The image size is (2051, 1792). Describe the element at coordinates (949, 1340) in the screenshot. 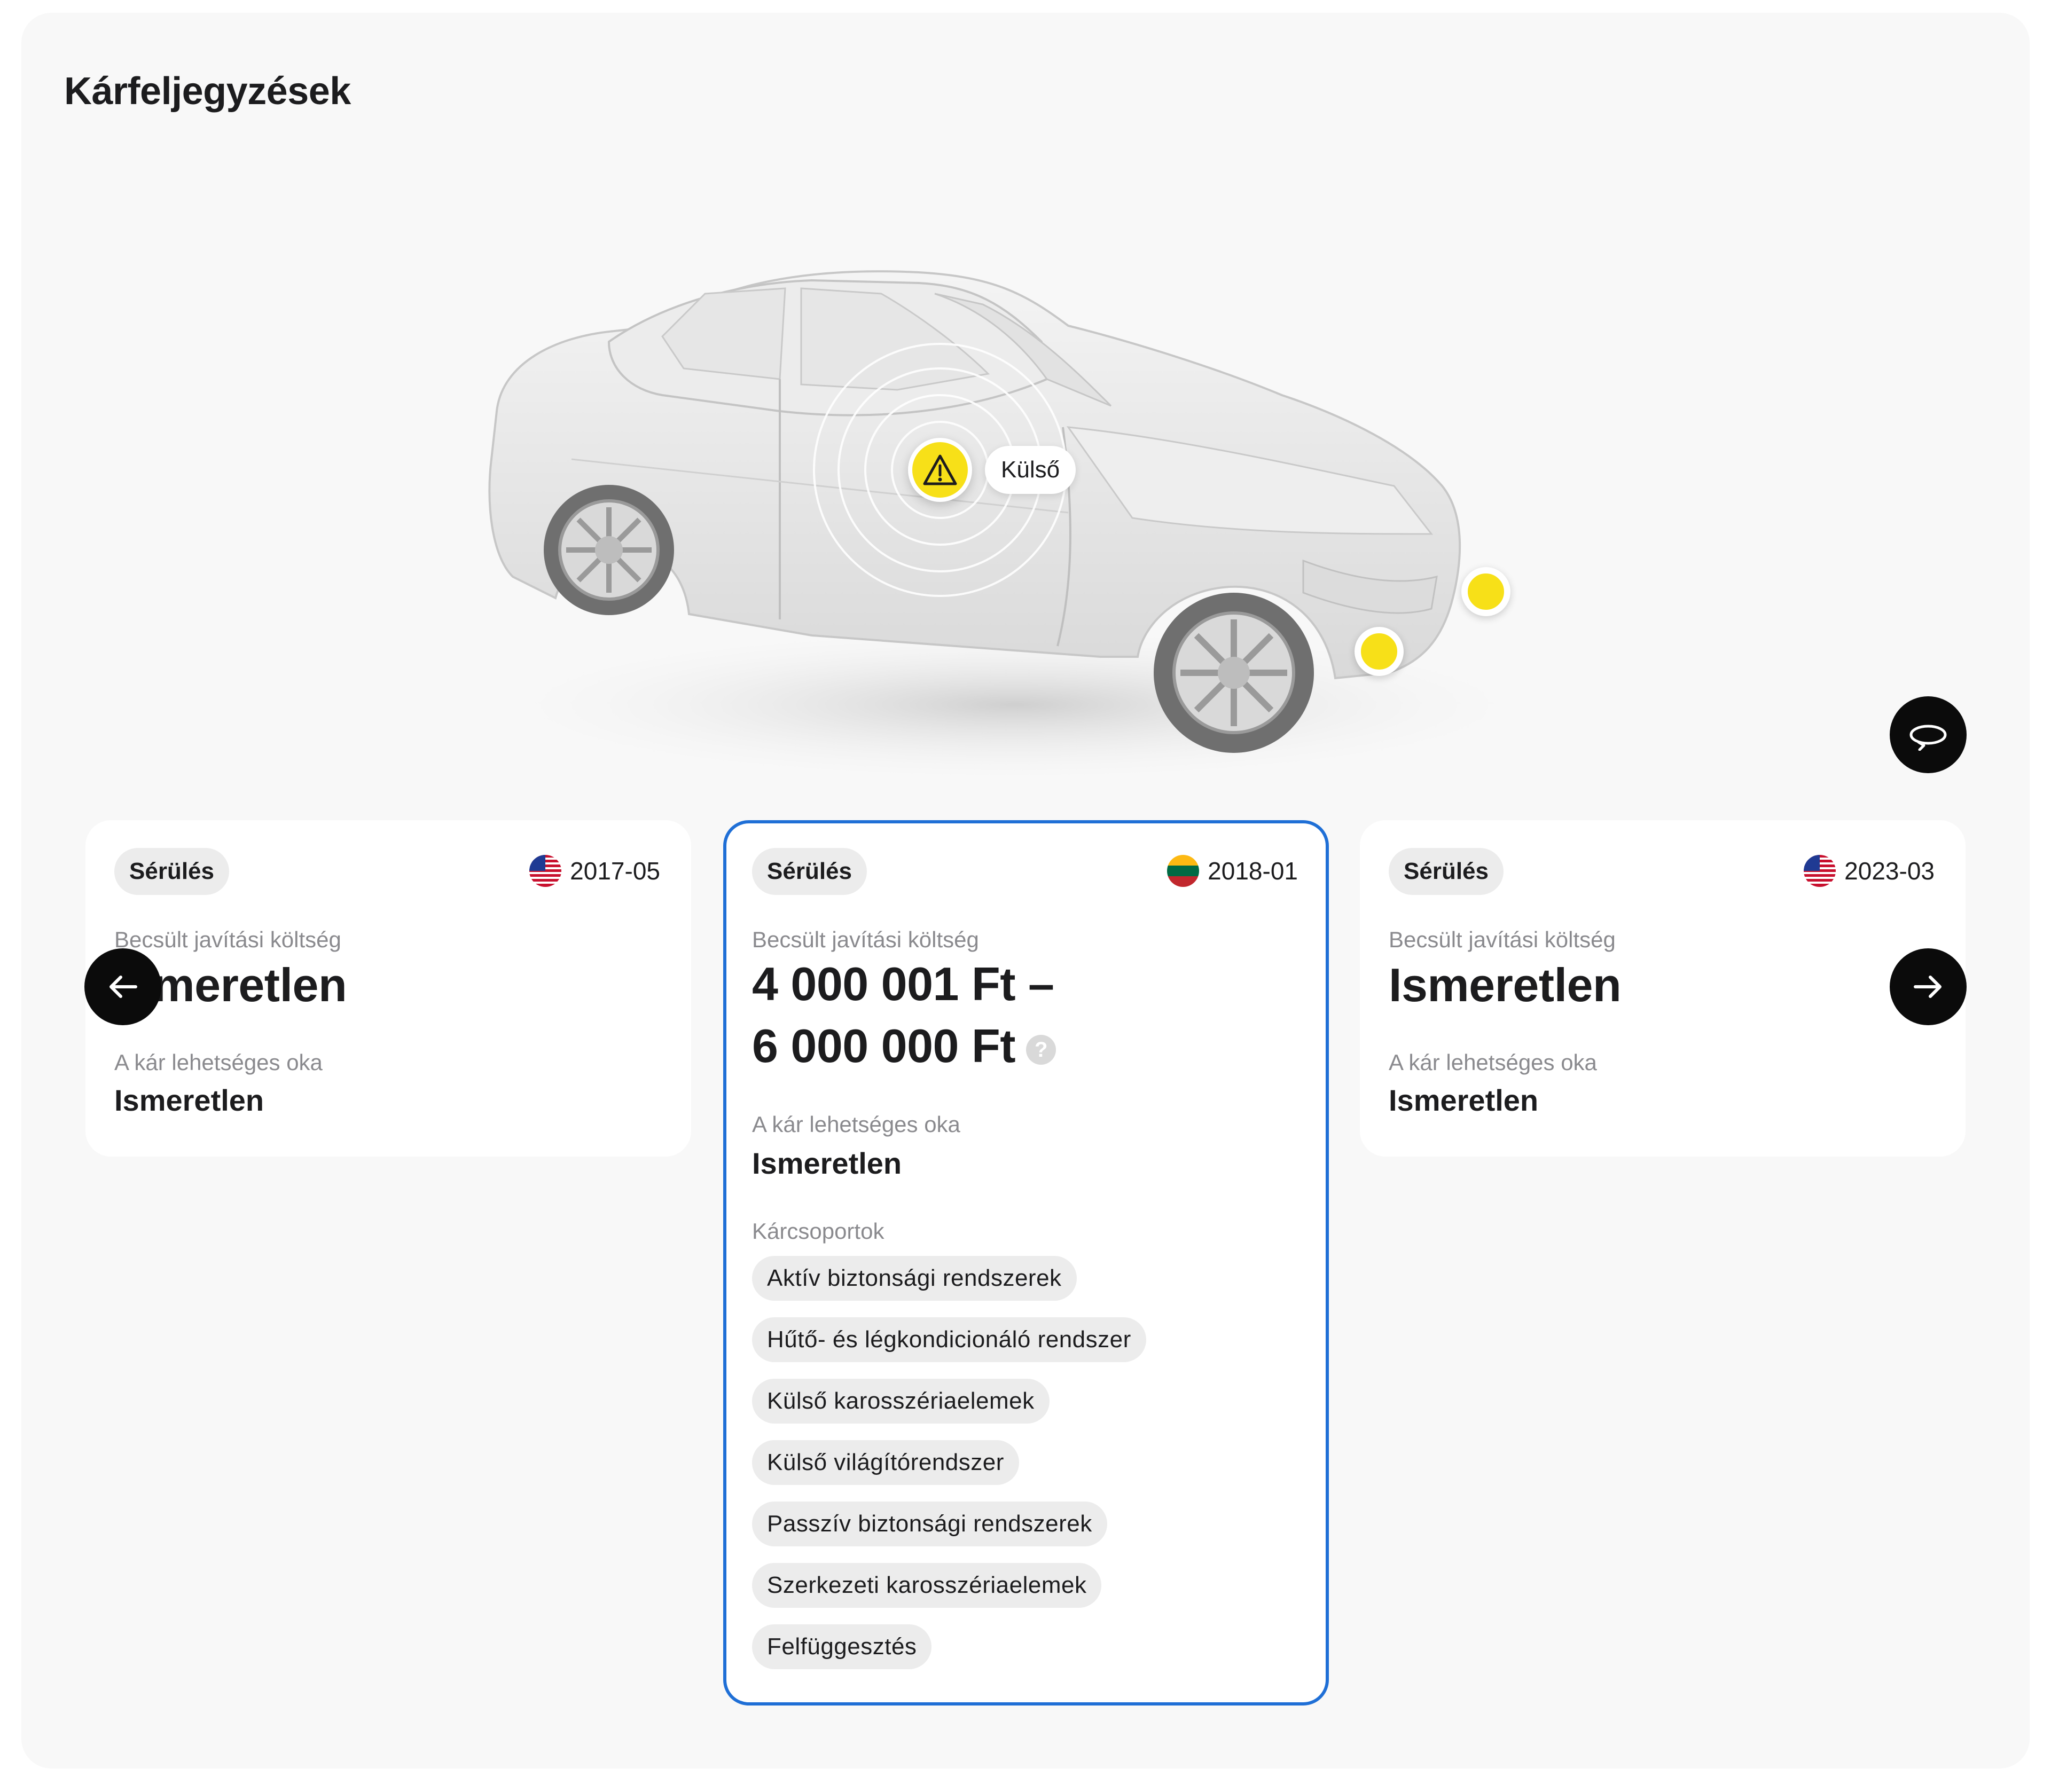

I see `group-tag: Hűtő- és légkondicionáló rendszer` at that location.